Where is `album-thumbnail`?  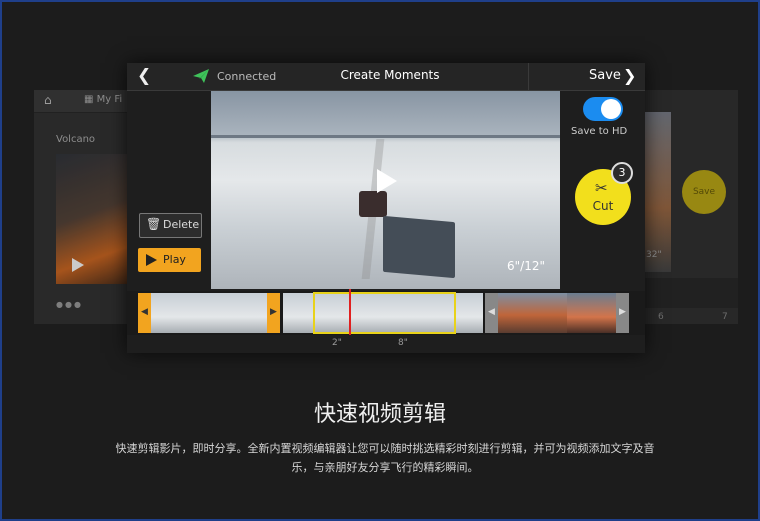
album-thumbnail is located at coordinates (95, 219).